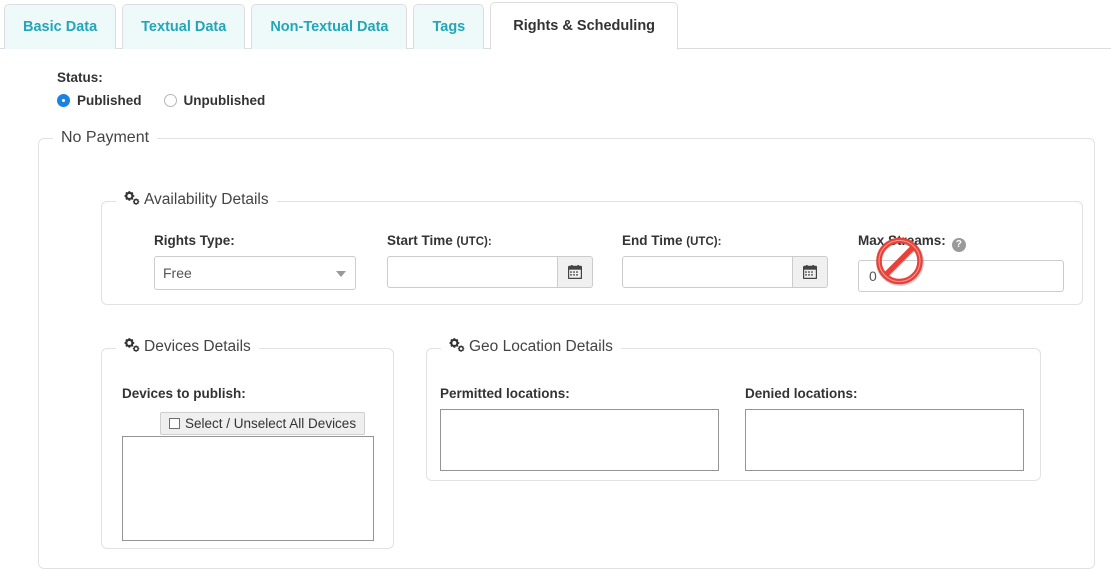 The image size is (1111, 569). I want to click on tab-label: Tags, so click(449, 27).